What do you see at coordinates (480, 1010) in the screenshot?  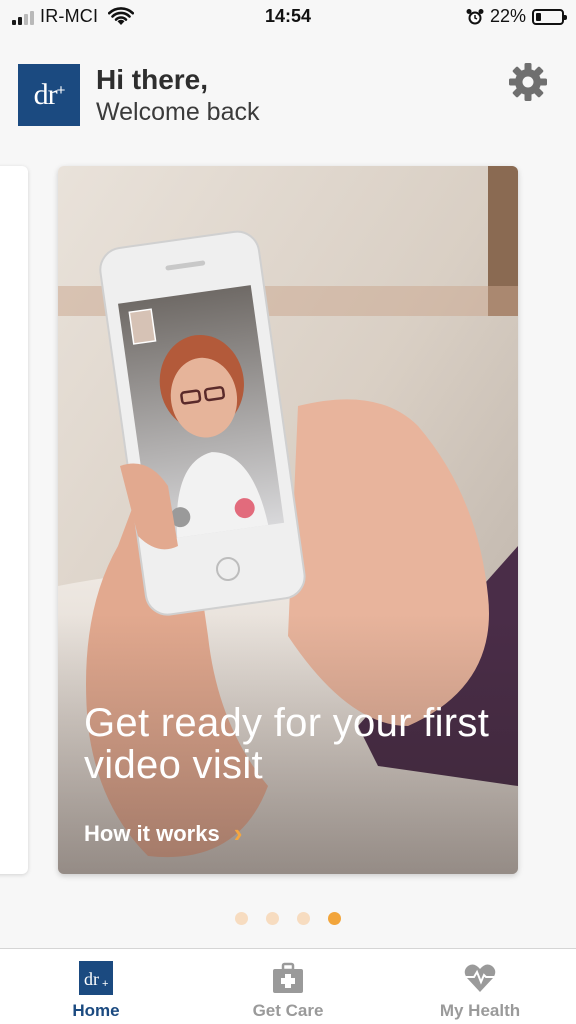 I see `tab-my-health-label: My Health` at bounding box center [480, 1010].